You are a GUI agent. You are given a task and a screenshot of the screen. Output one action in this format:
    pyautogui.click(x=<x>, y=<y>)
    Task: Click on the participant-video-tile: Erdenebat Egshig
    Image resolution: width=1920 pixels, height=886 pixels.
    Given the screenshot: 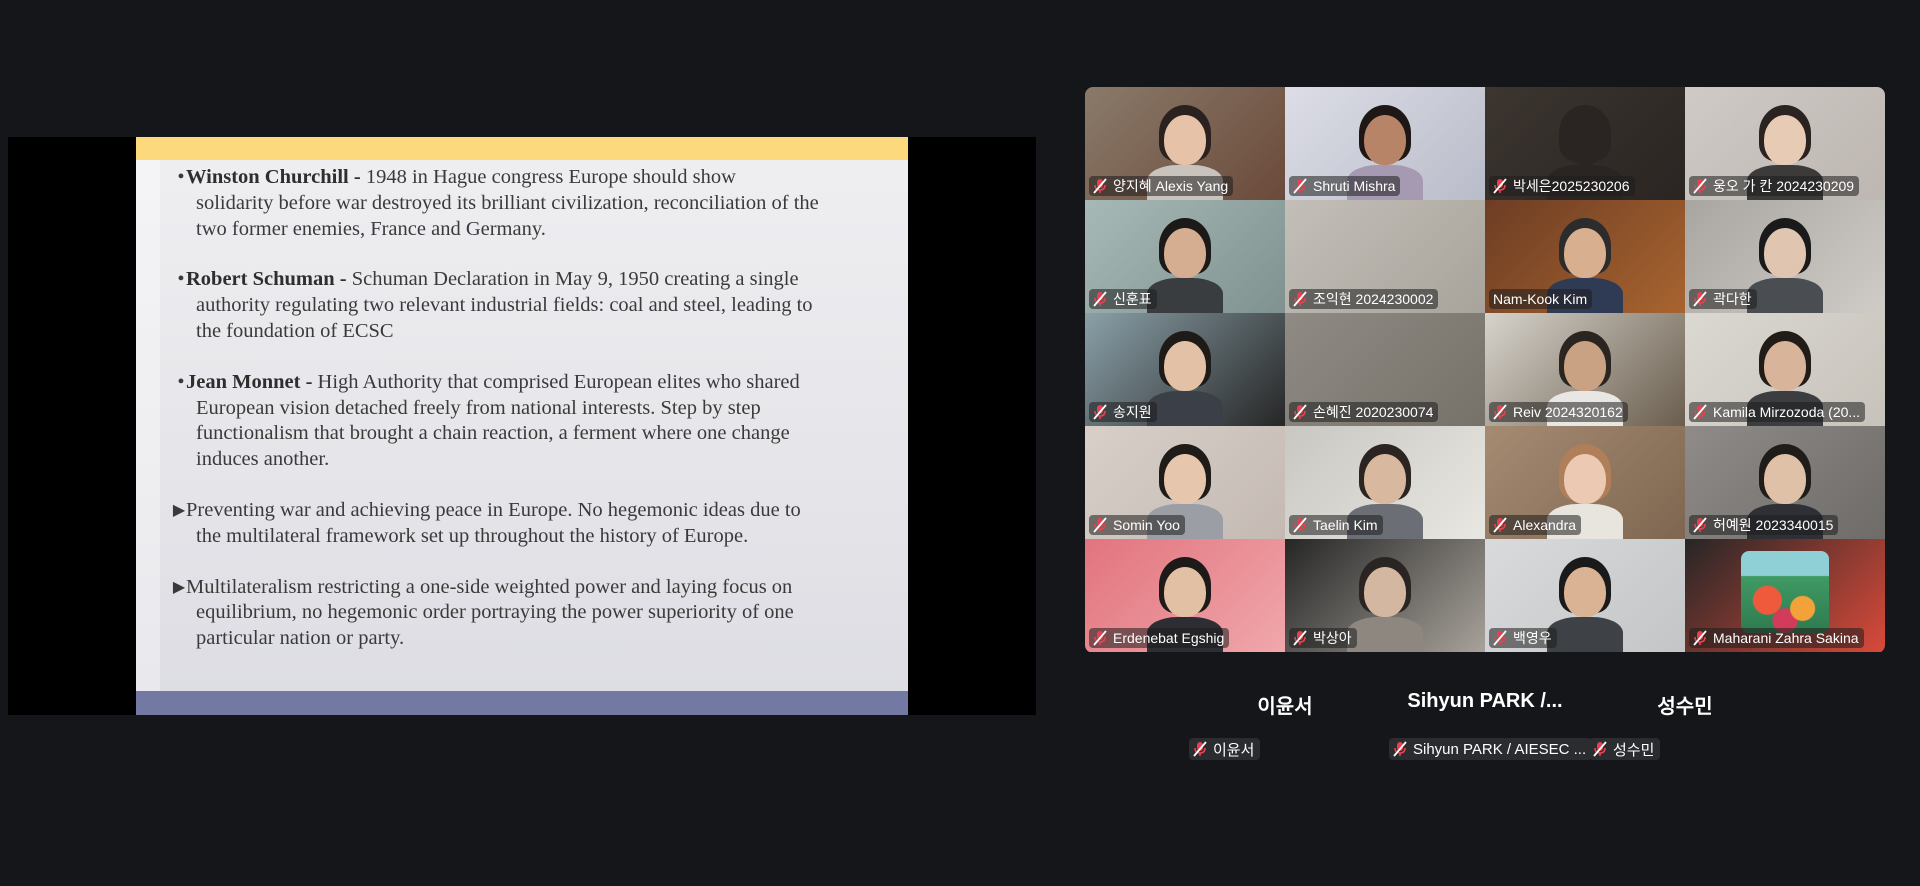 What is the action you would take?
    pyautogui.click(x=1185, y=595)
    